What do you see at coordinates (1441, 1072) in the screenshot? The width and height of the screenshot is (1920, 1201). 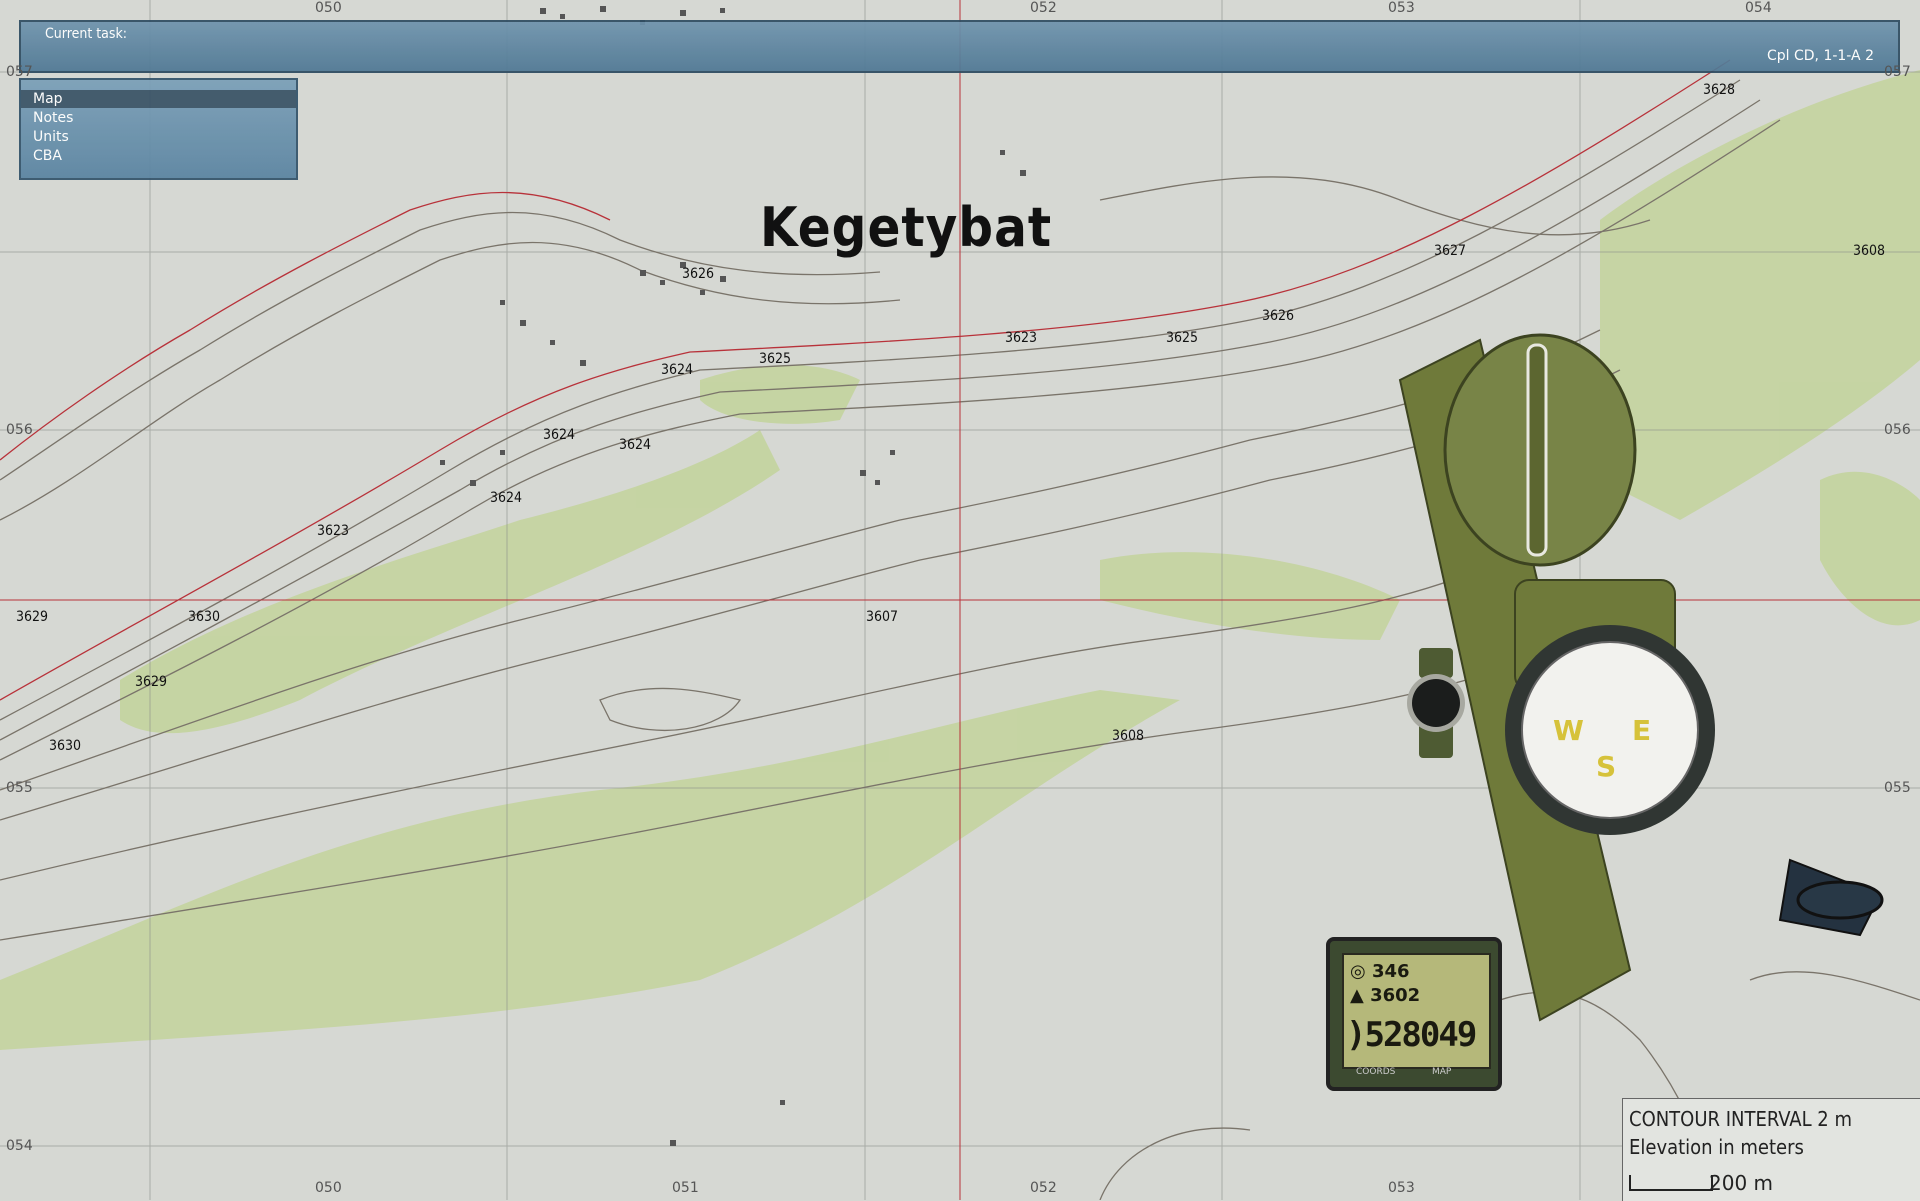 I see `gps-tab-map: MAP` at bounding box center [1441, 1072].